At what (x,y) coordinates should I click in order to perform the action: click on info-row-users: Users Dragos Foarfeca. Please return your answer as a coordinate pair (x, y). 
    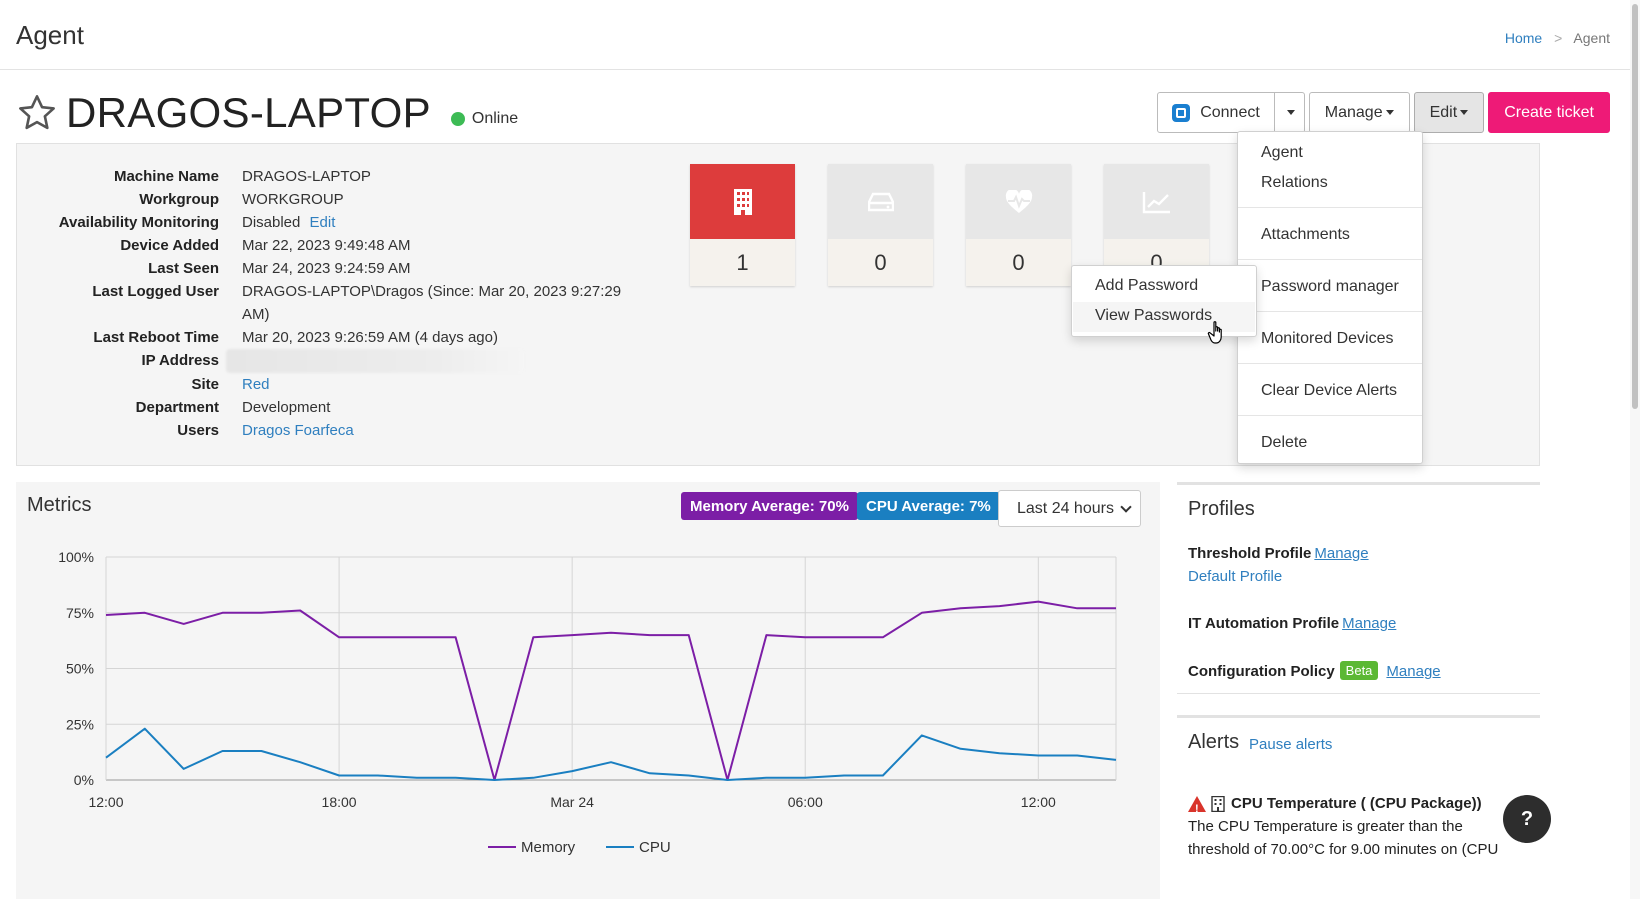
    Looking at the image, I should click on (265, 431).